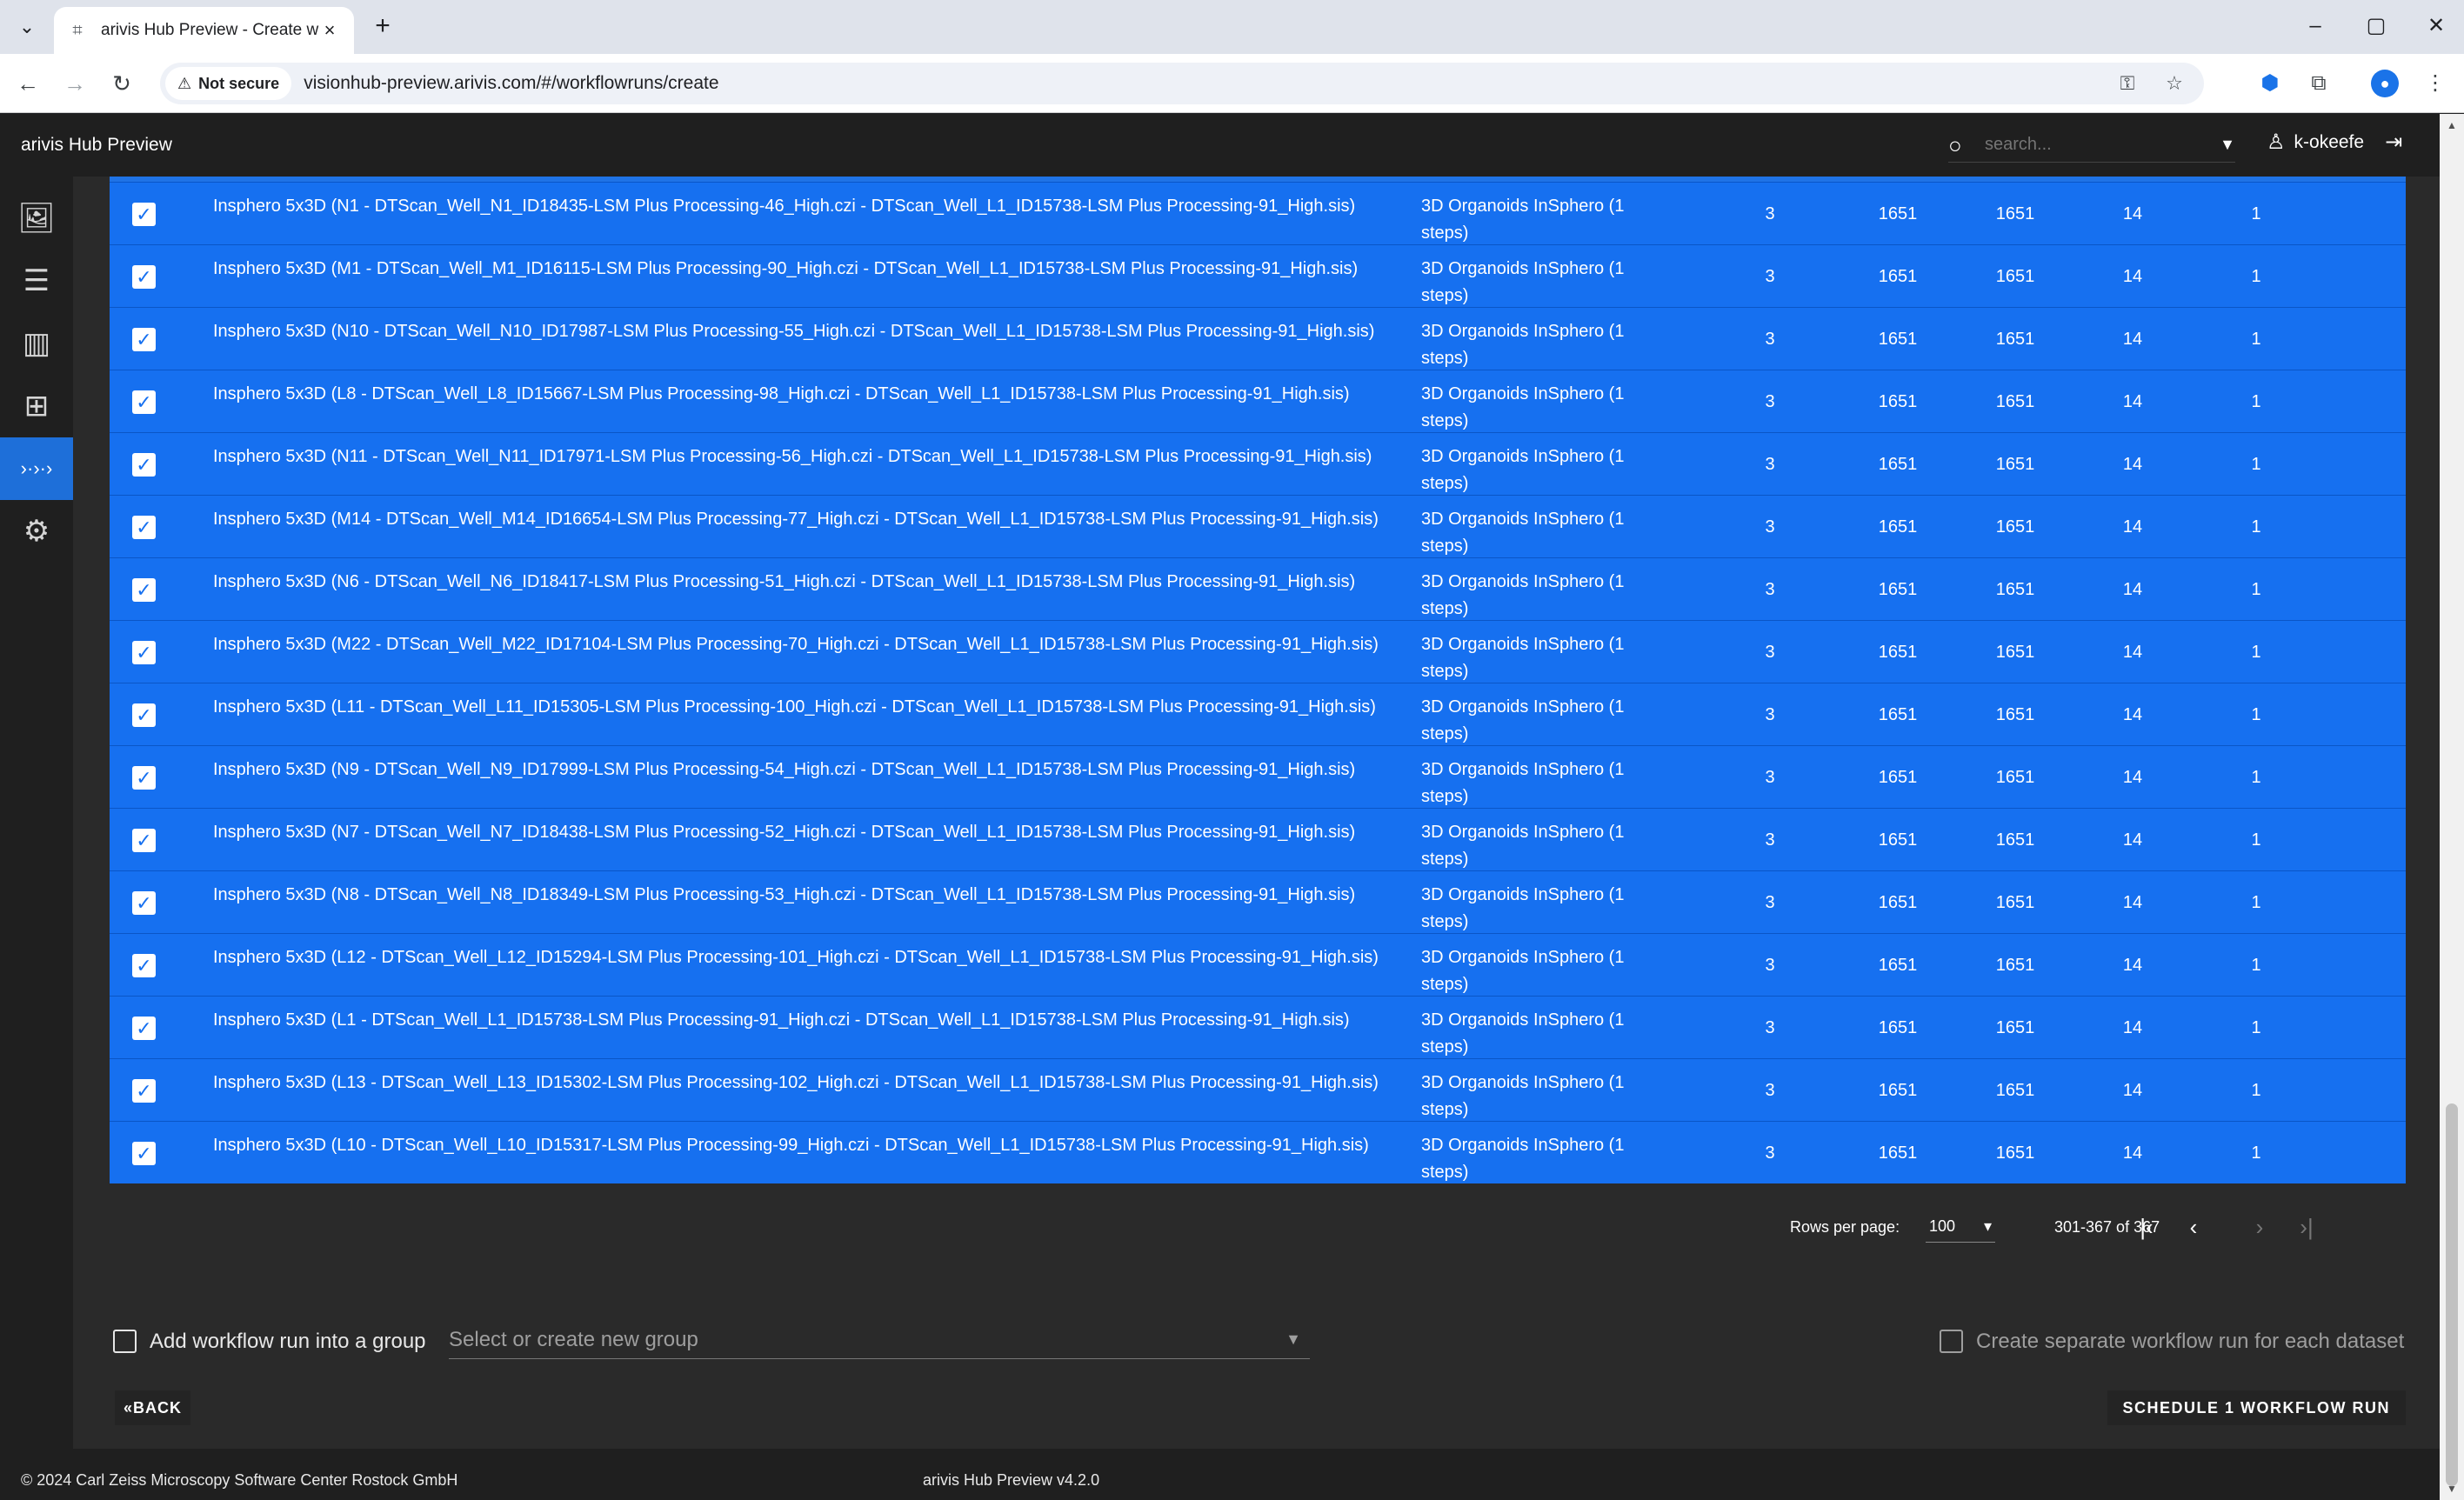 The width and height of the screenshot is (2464, 1500). Describe the element at coordinates (36, 281) in the screenshot. I see `sidebar-item-settings-sliders: ☰` at that location.